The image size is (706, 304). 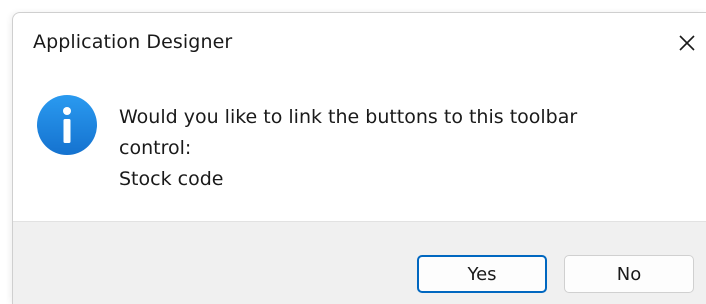 What do you see at coordinates (171, 179) in the screenshot?
I see `message-line: Stock code` at bounding box center [171, 179].